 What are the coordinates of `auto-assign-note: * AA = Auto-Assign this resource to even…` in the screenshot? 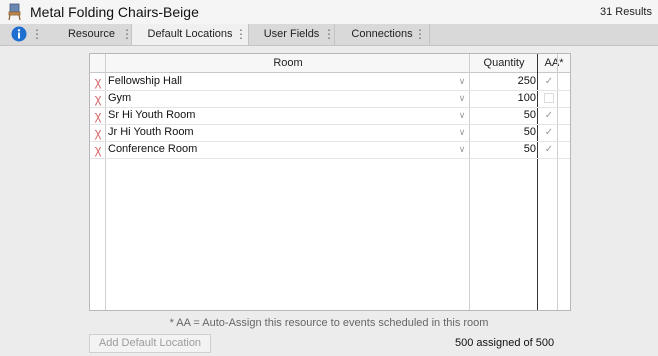 It's located at (329, 323).